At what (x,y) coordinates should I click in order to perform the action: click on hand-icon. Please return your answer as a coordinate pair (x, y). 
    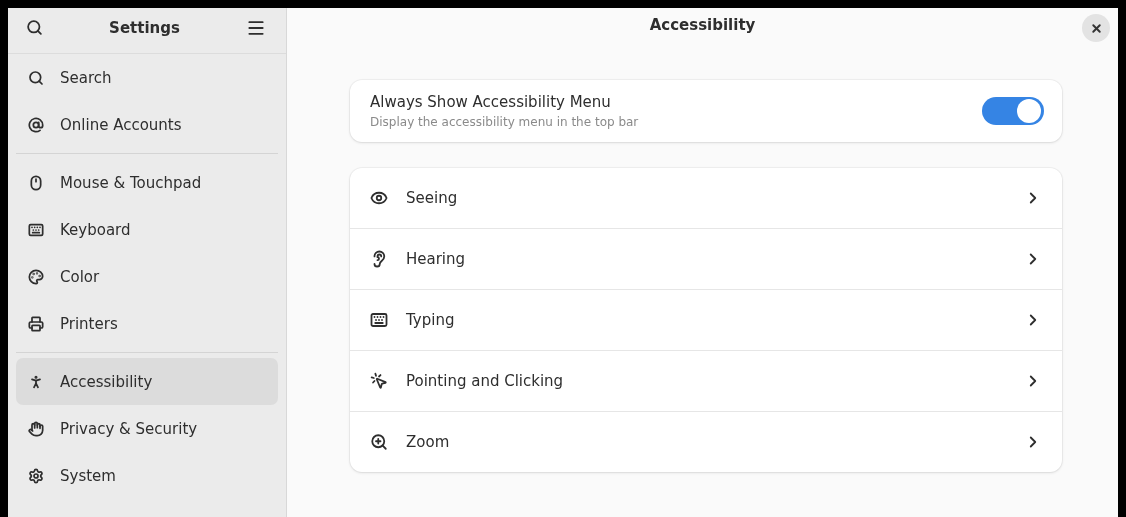
    Looking at the image, I should click on (36, 428).